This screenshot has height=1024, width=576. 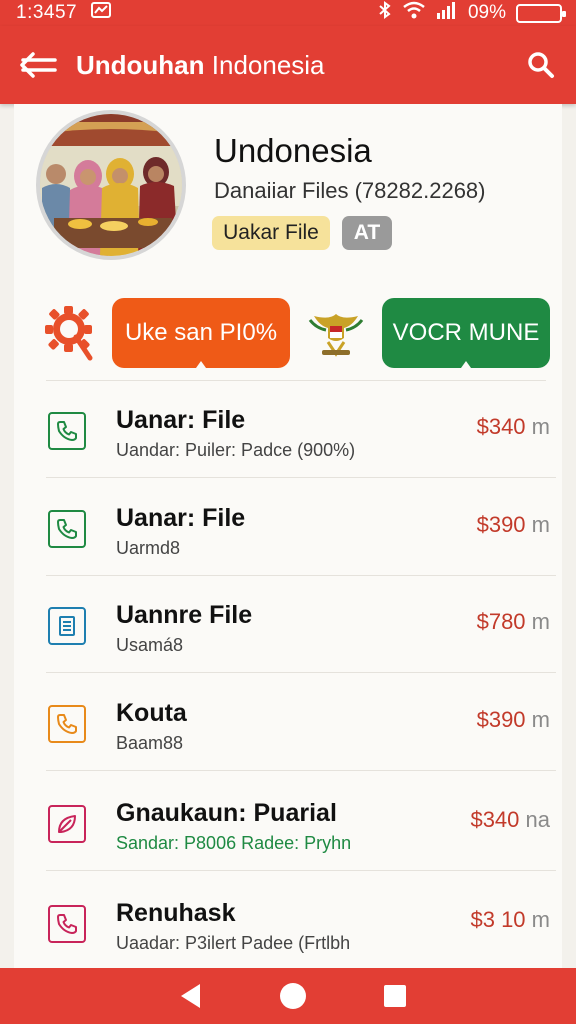 I want to click on item-price: $780 m, so click(x=513, y=622).